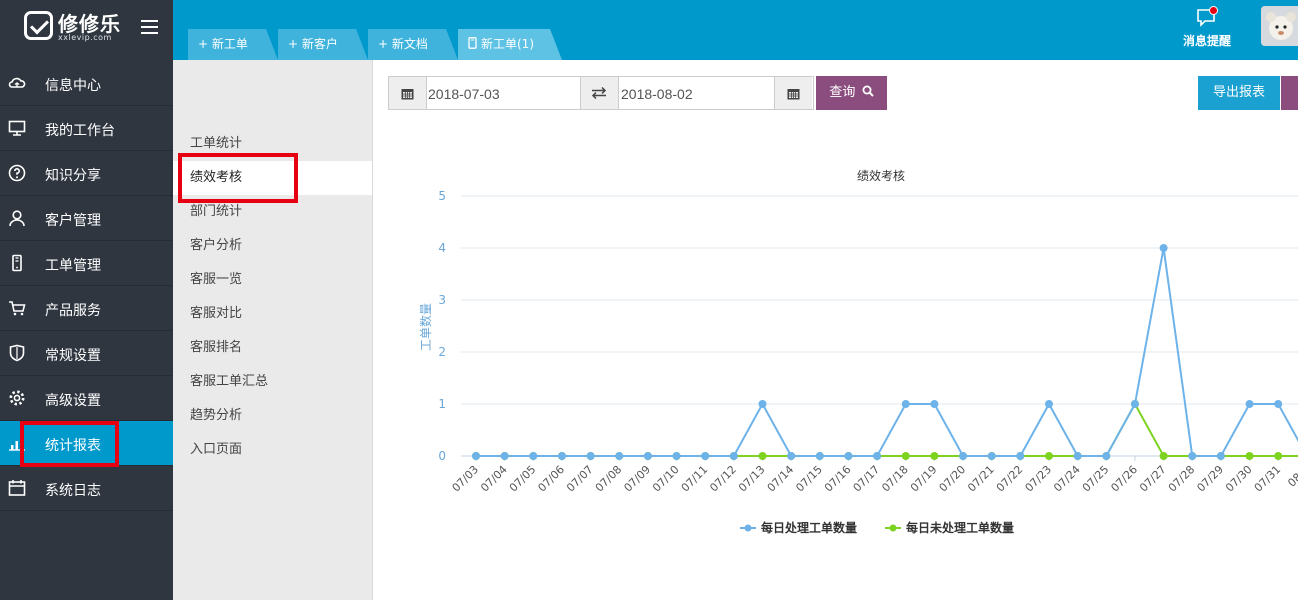 The width and height of the screenshot is (1298, 600). Describe the element at coordinates (472, 43) in the screenshot. I see `phone-icon` at that location.